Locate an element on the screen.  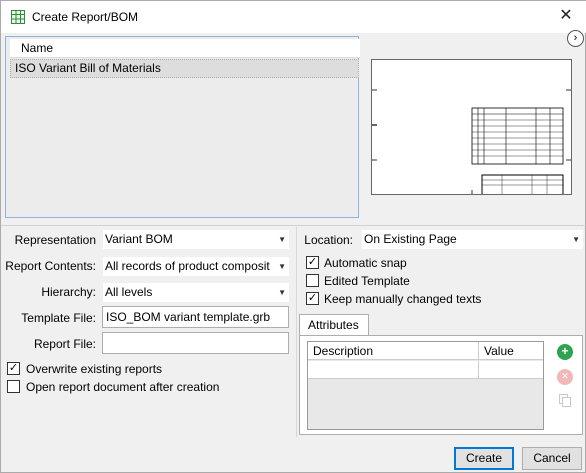
representation-value: Variant BOM is located at coordinates (139, 239).